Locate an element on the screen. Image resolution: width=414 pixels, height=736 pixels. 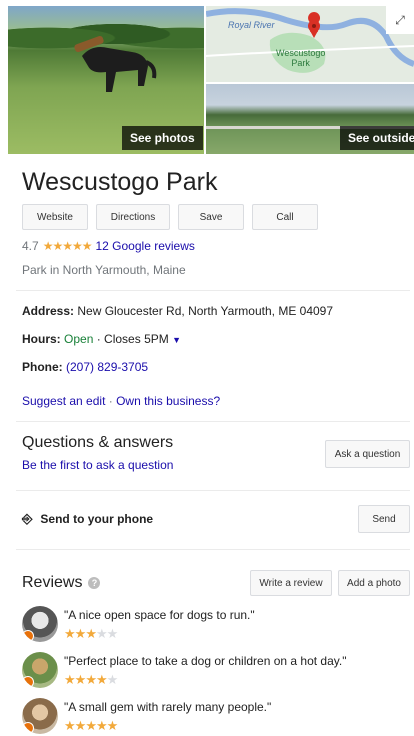
place-title: Wescustogo Park is located at coordinates (120, 182).